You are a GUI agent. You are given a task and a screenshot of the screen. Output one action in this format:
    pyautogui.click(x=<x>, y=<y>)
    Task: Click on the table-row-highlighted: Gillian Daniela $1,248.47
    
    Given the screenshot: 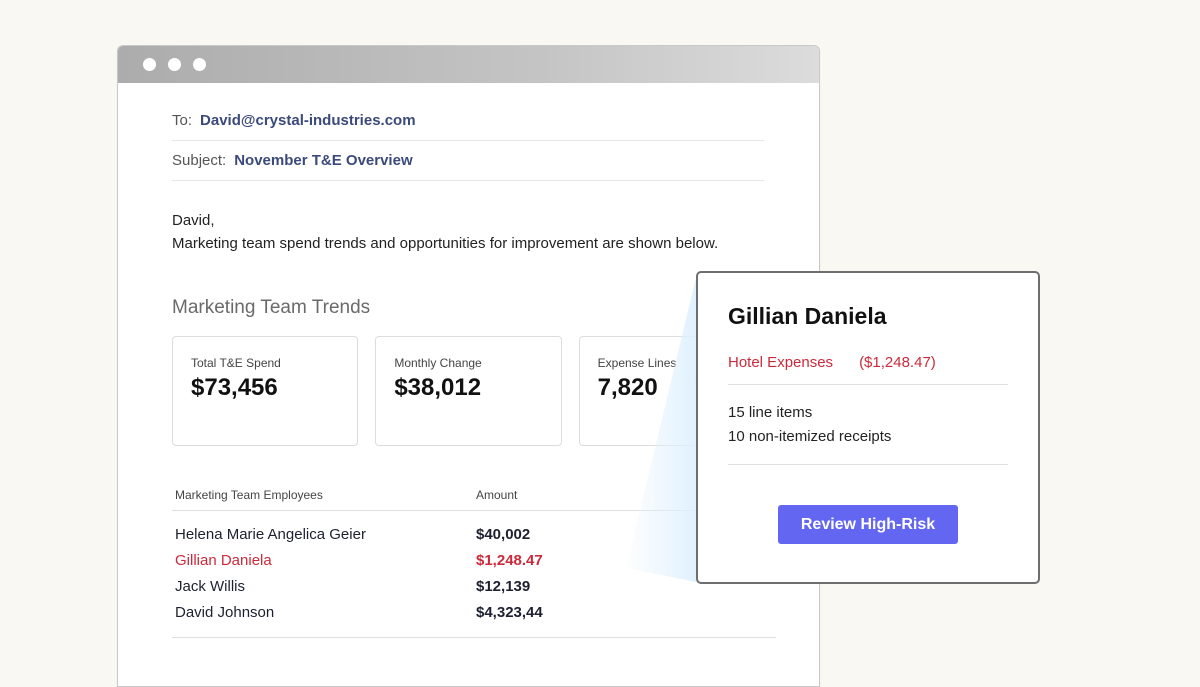 What is the action you would take?
    pyautogui.click(x=474, y=560)
    